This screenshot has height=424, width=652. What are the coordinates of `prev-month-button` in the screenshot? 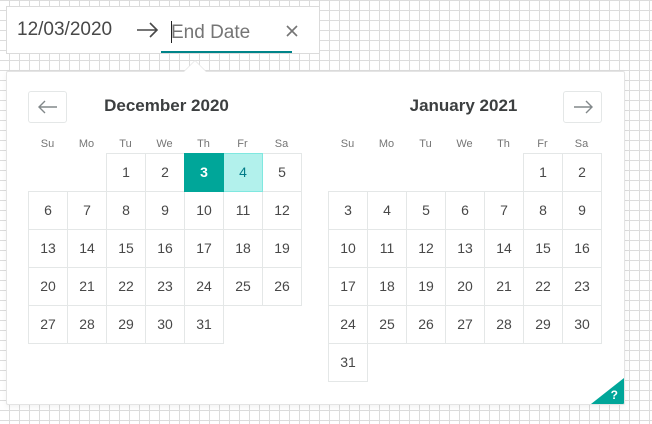 It's located at (47, 107).